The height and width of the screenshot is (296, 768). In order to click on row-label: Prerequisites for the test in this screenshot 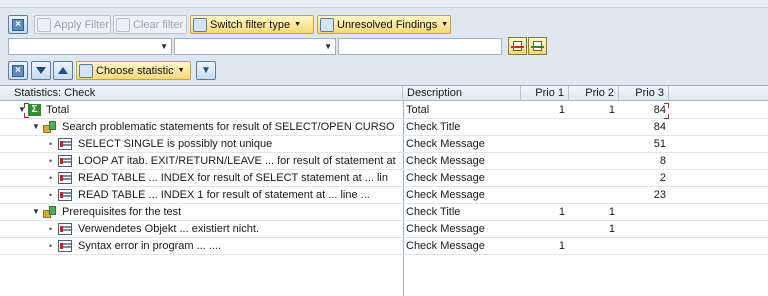, I will do `click(122, 212)`.